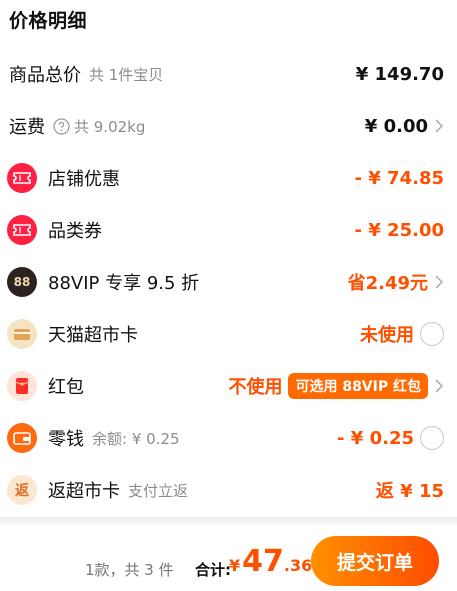 The height and width of the screenshot is (591, 457). Describe the element at coordinates (84, 491) in the screenshot. I see `cashback-label: 返超市卡` at that location.